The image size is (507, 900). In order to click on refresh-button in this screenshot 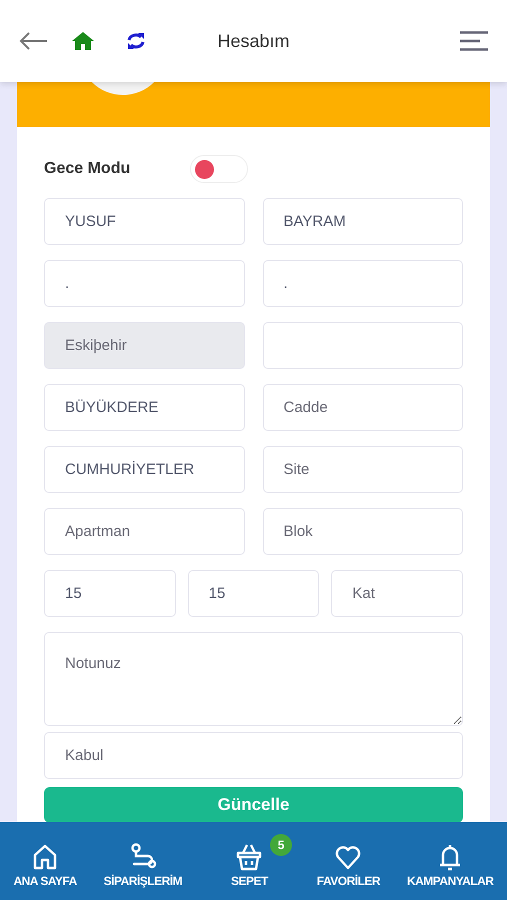, I will do `click(136, 41)`.